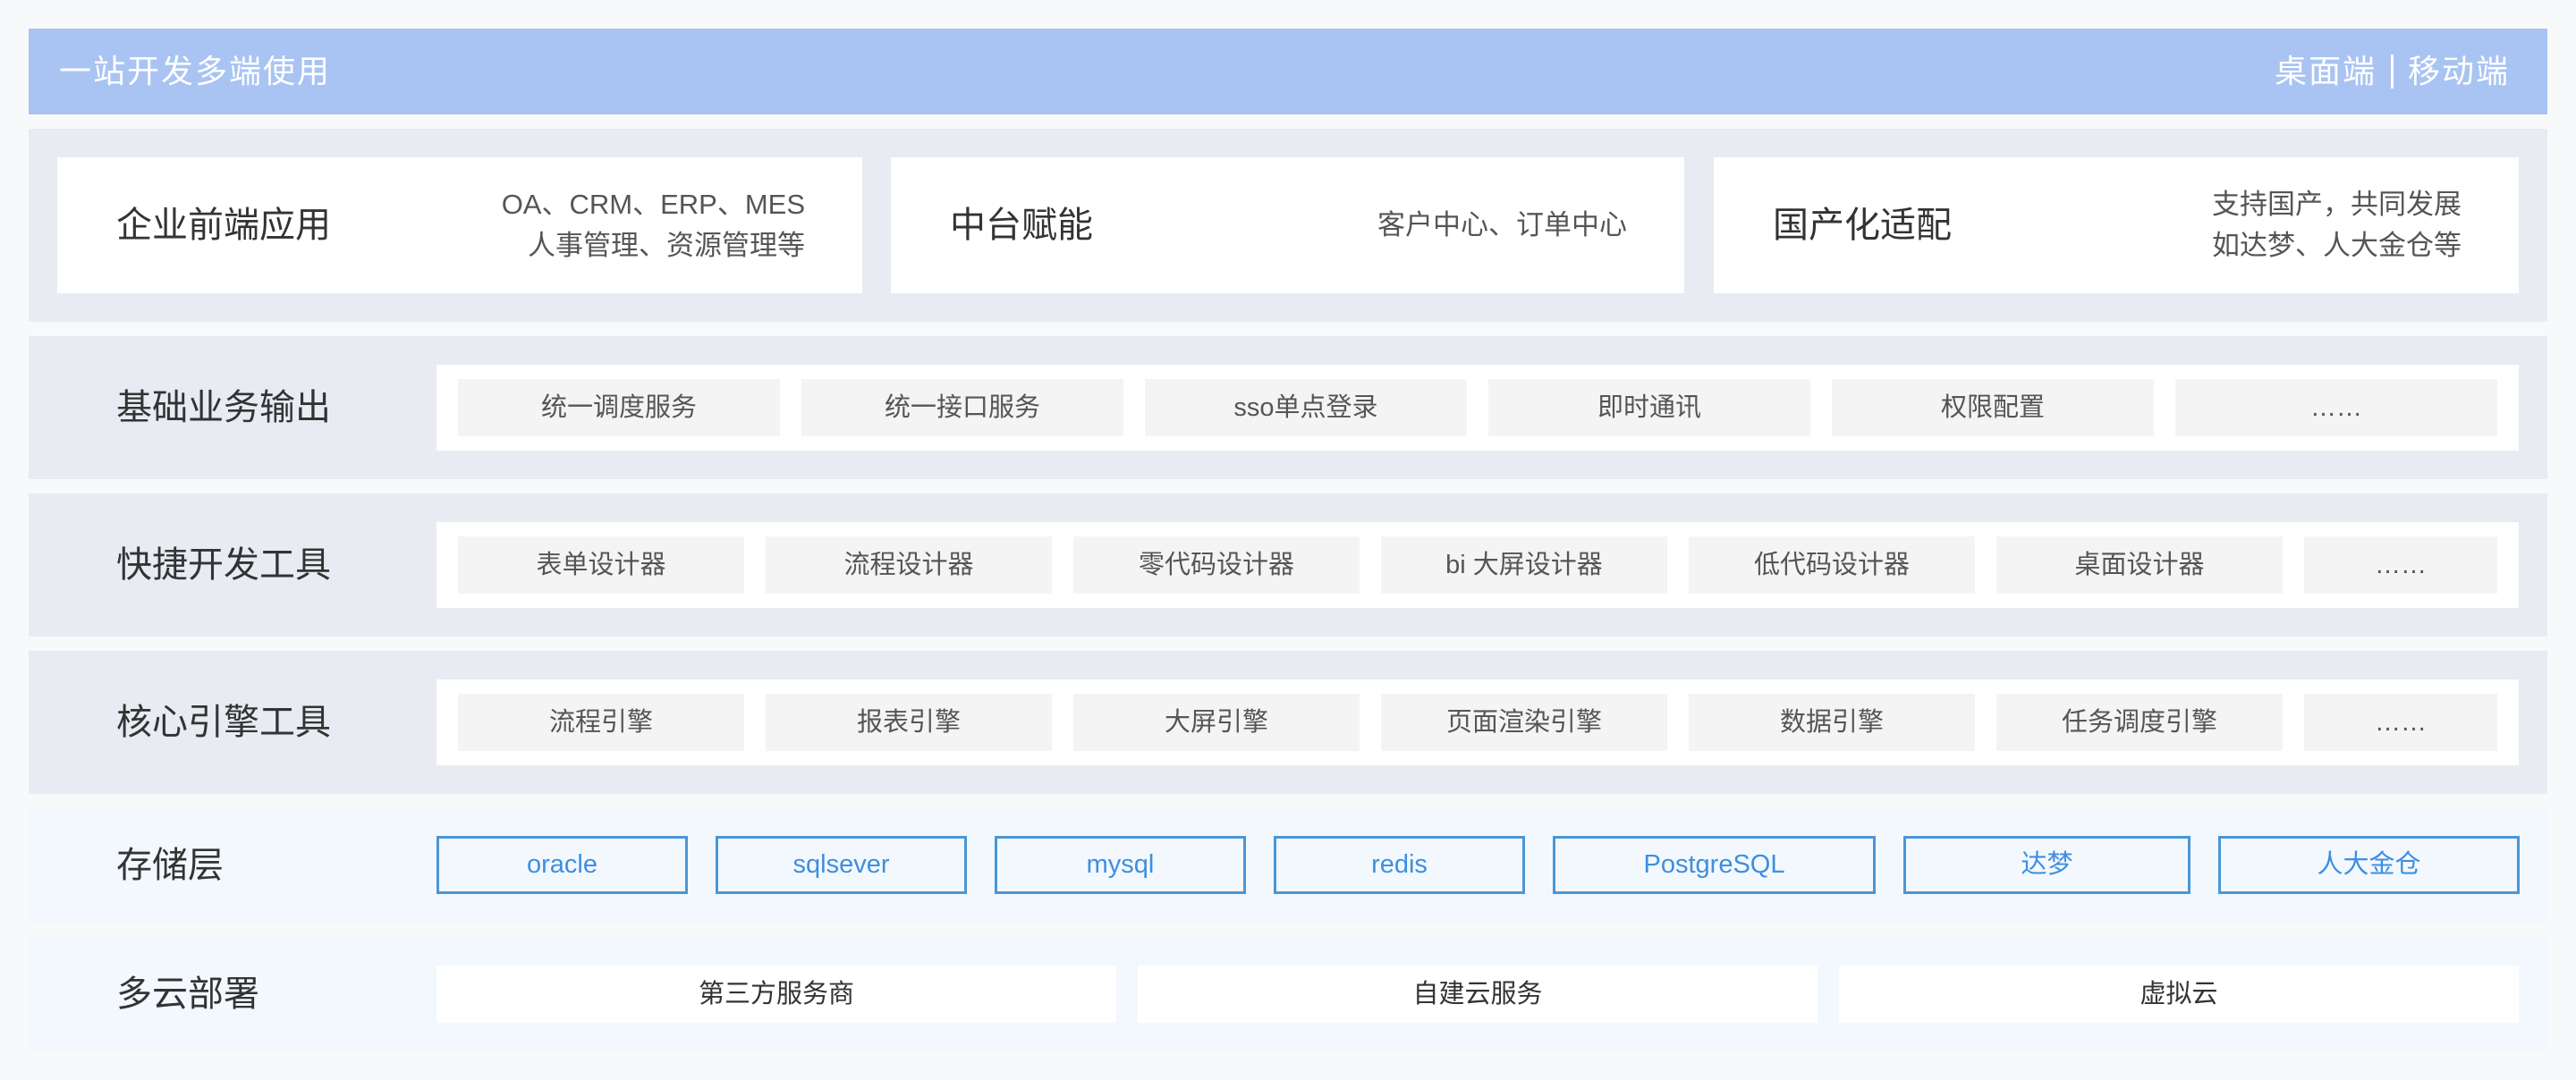  Describe the element at coordinates (1399, 865) in the screenshot. I see `storage-box: redis` at that location.